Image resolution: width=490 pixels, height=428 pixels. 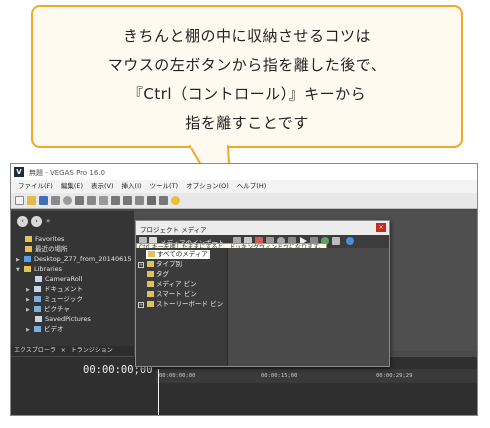 What do you see at coordinates (103, 200) in the screenshot?
I see `paste-icon` at bounding box center [103, 200].